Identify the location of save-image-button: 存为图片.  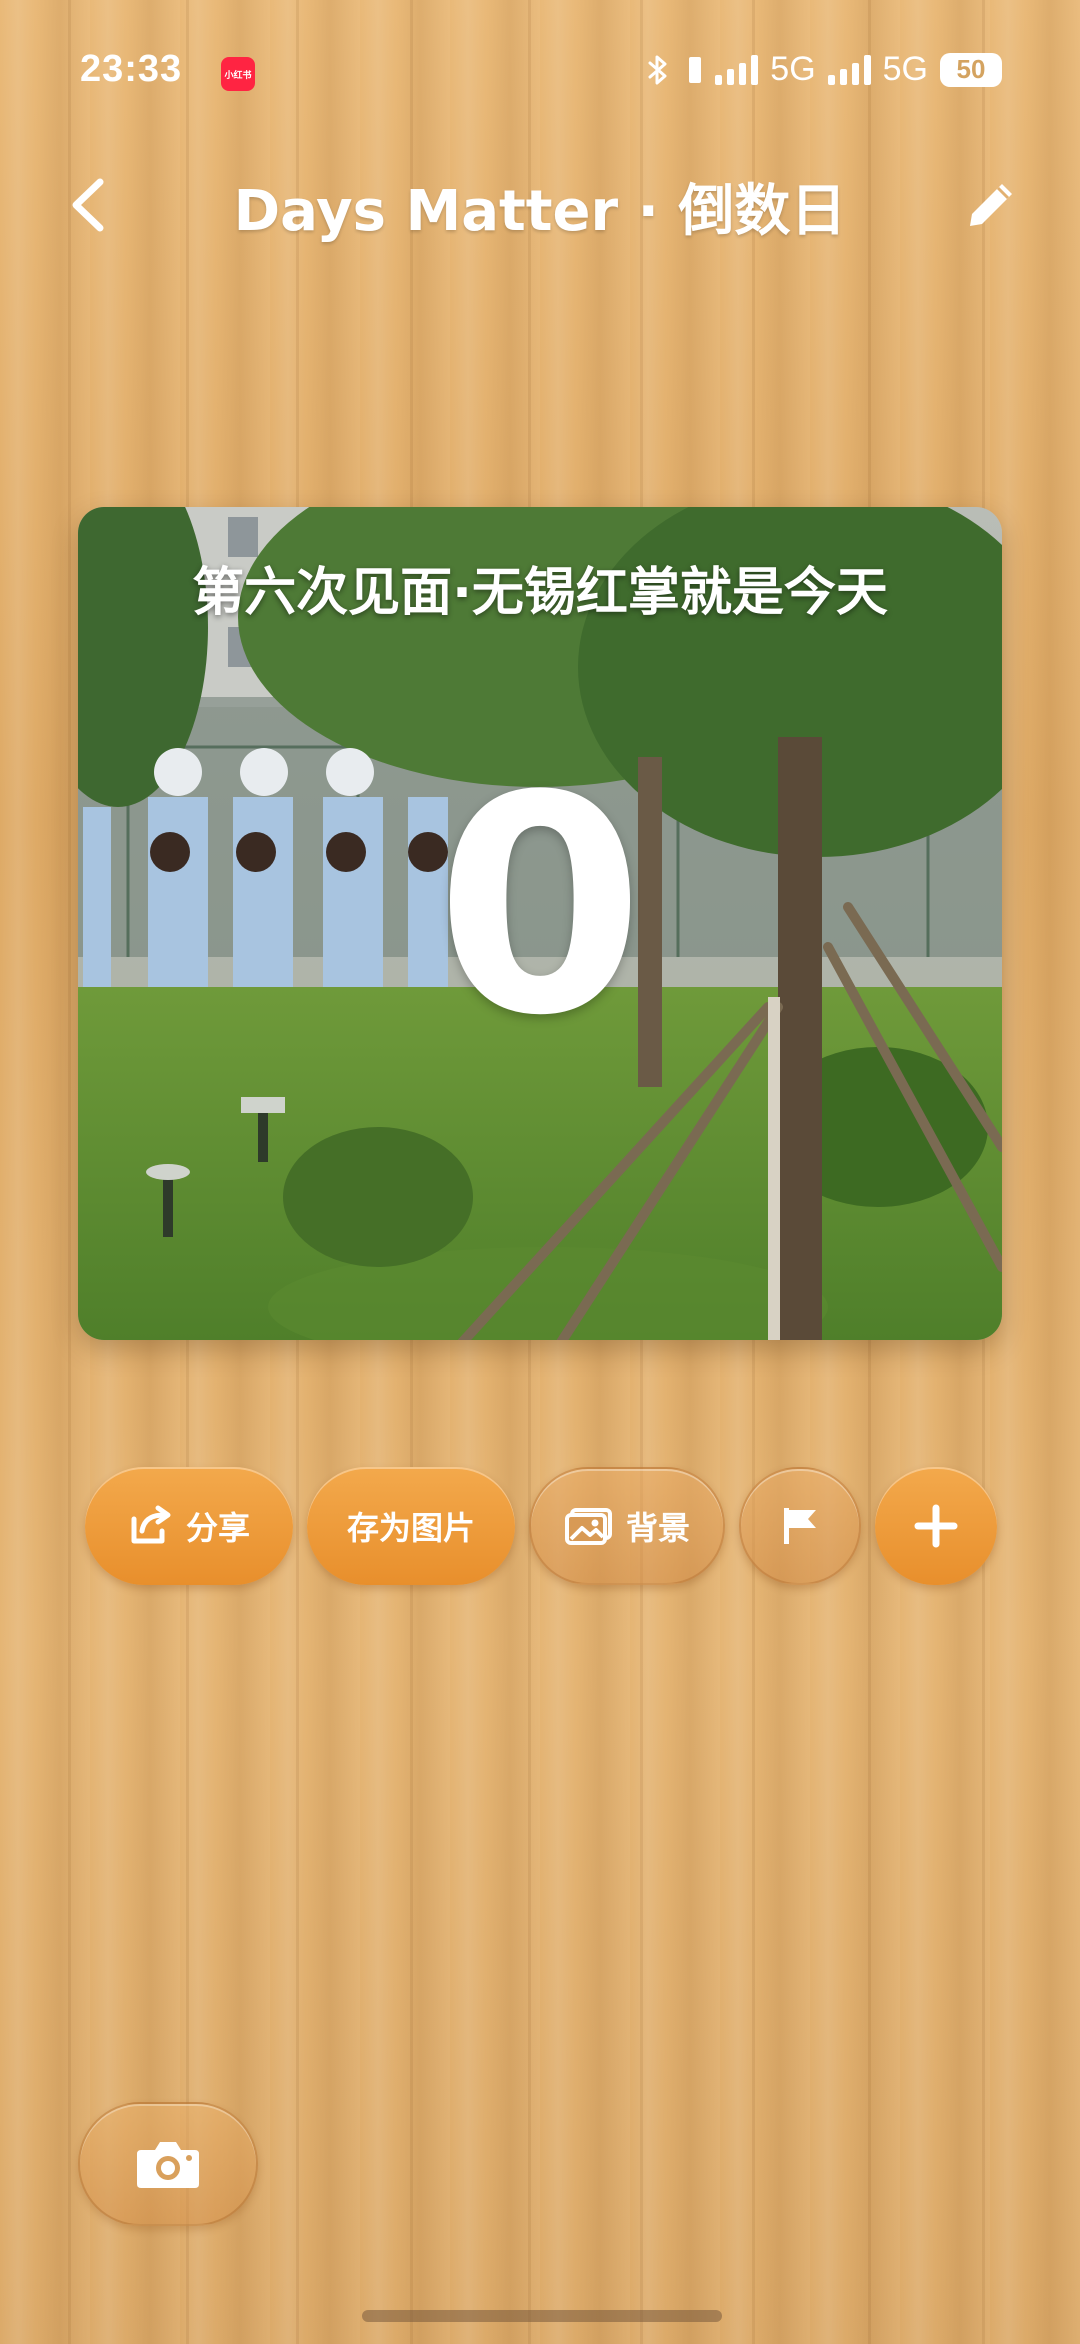
(411, 1526).